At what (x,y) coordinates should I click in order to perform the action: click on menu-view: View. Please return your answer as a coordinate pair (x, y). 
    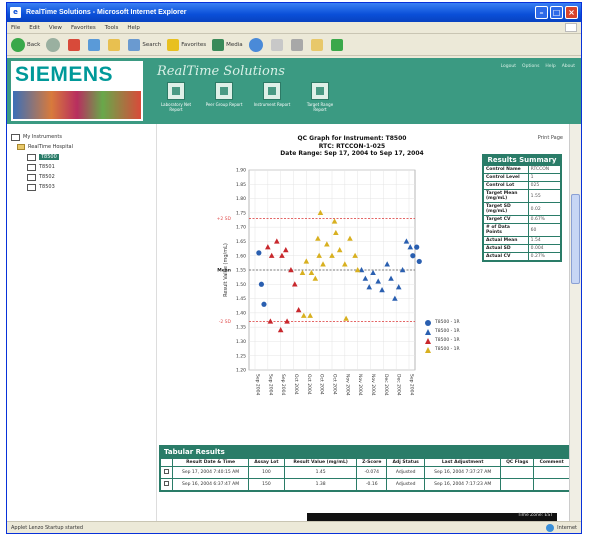
    Looking at the image, I should click on (55, 28).